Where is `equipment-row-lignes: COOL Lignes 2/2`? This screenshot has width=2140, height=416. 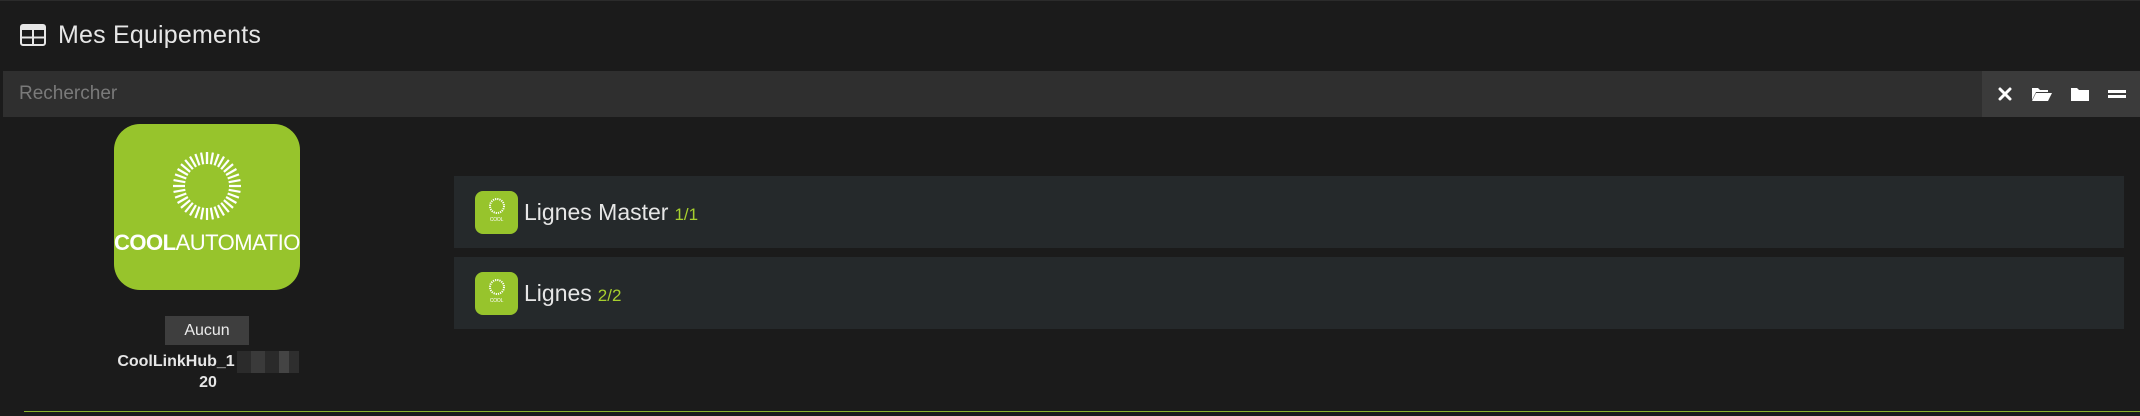
equipment-row-lignes: COOL Lignes 2/2 is located at coordinates (1289, 293).